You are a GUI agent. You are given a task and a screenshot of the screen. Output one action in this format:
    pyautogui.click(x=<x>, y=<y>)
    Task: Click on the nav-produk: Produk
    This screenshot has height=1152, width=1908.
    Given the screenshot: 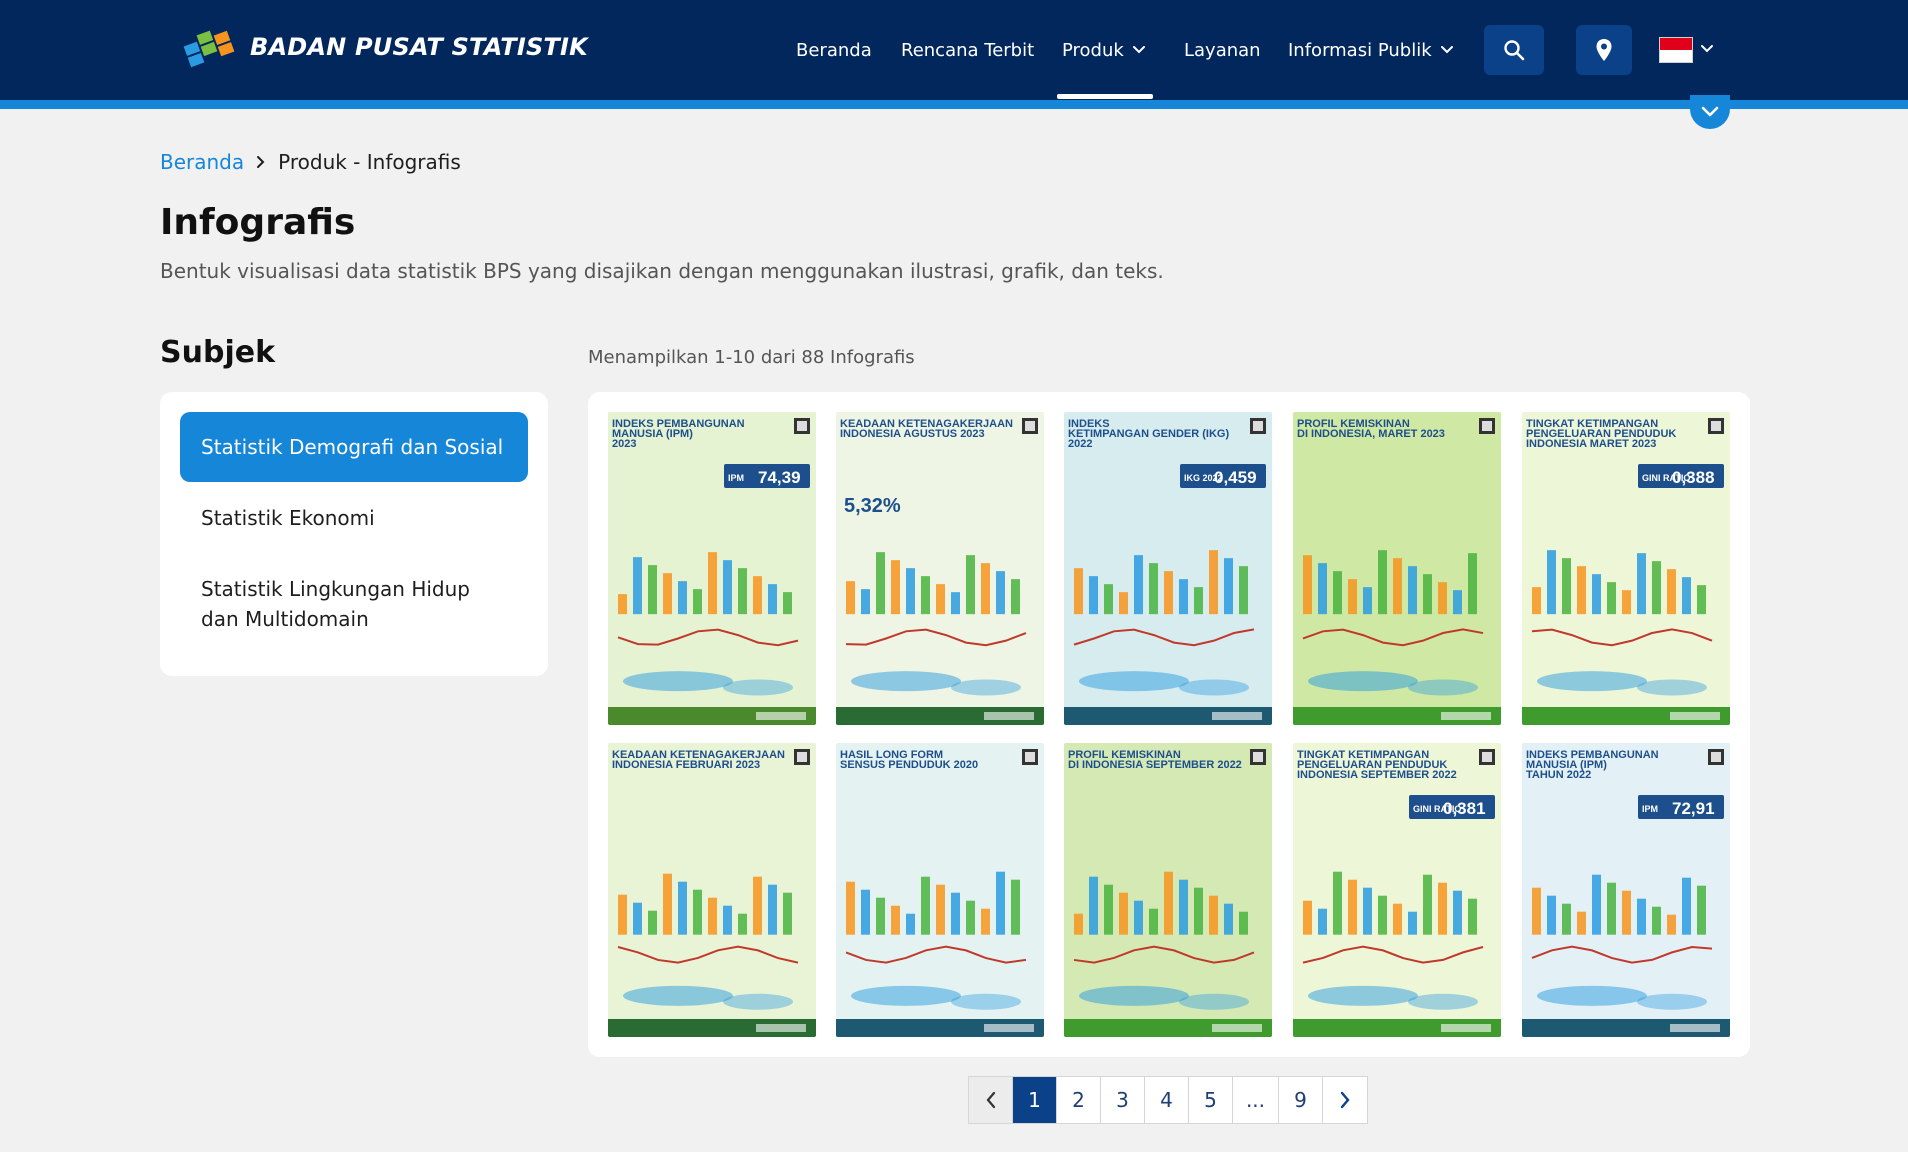 What is the action you would take?
    pyautogui.click(x=1104, y=50)
    